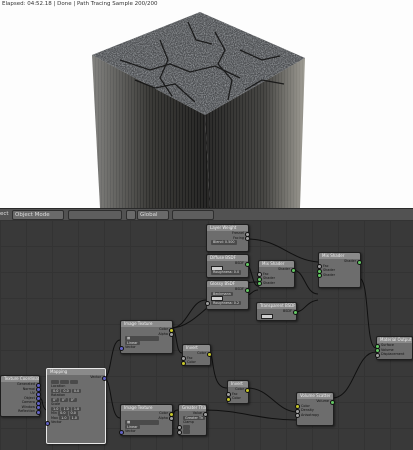 The width and height of the screenshot is (413, 450). What do you see at coordinates (196, 355) in the screenshot?
I see `node-invert-1: Invert Color Fac Color` at bounding box center [196, 355].